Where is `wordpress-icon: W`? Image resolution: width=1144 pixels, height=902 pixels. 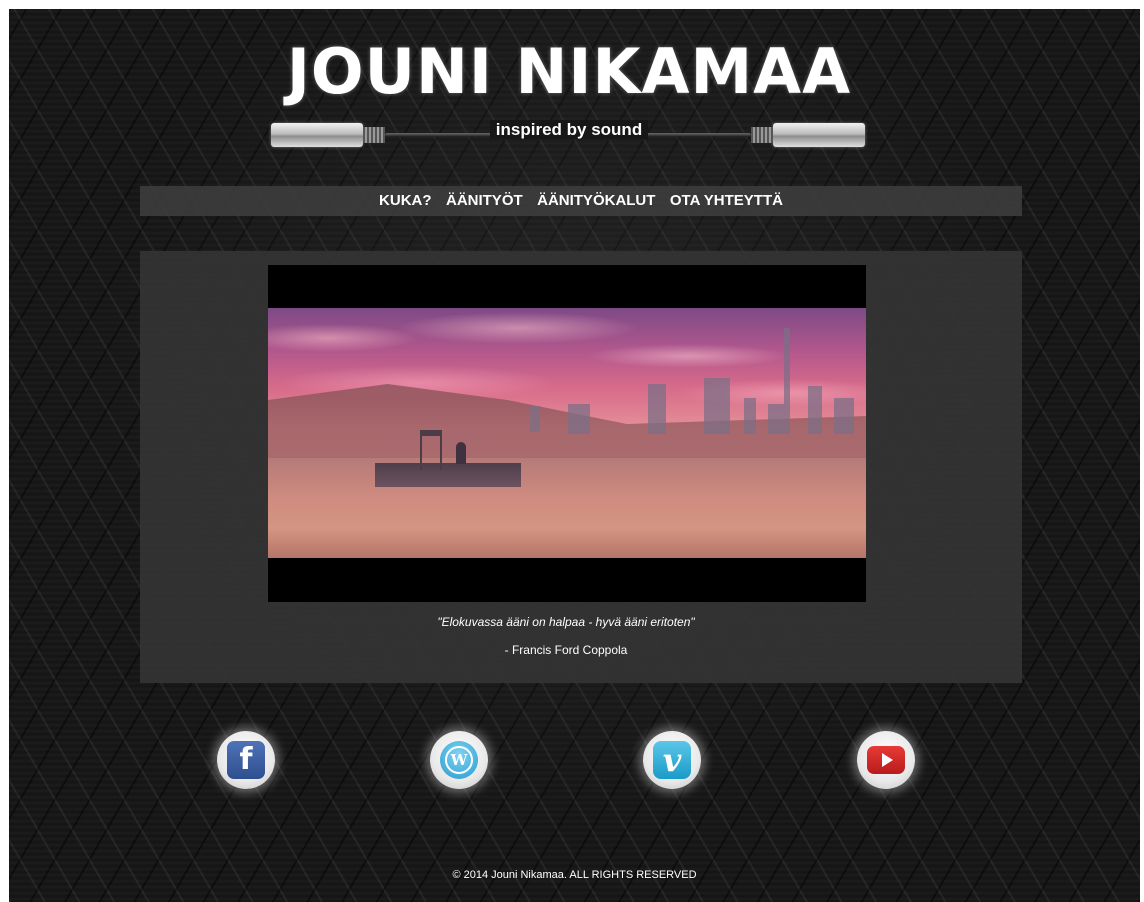 wordpress-icon: W is located at coordinates (459, 760).